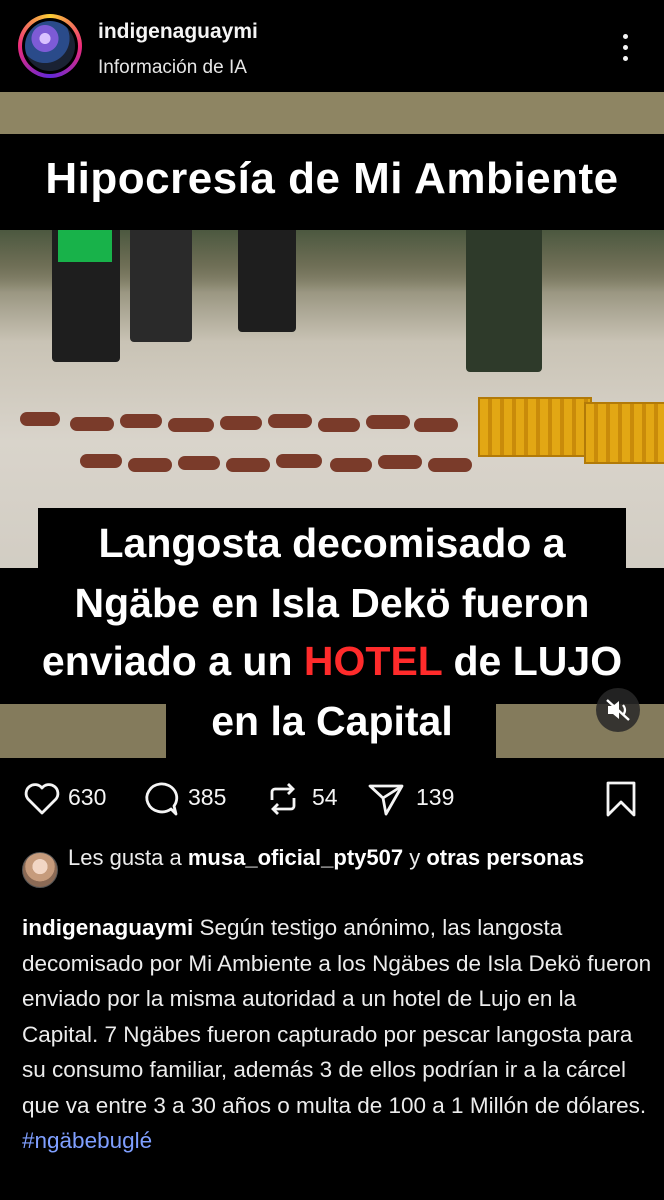  Describe the element at coordinates (107, 927) in the screenshot. I see `caption-username: indigenaguaymi` at that location.